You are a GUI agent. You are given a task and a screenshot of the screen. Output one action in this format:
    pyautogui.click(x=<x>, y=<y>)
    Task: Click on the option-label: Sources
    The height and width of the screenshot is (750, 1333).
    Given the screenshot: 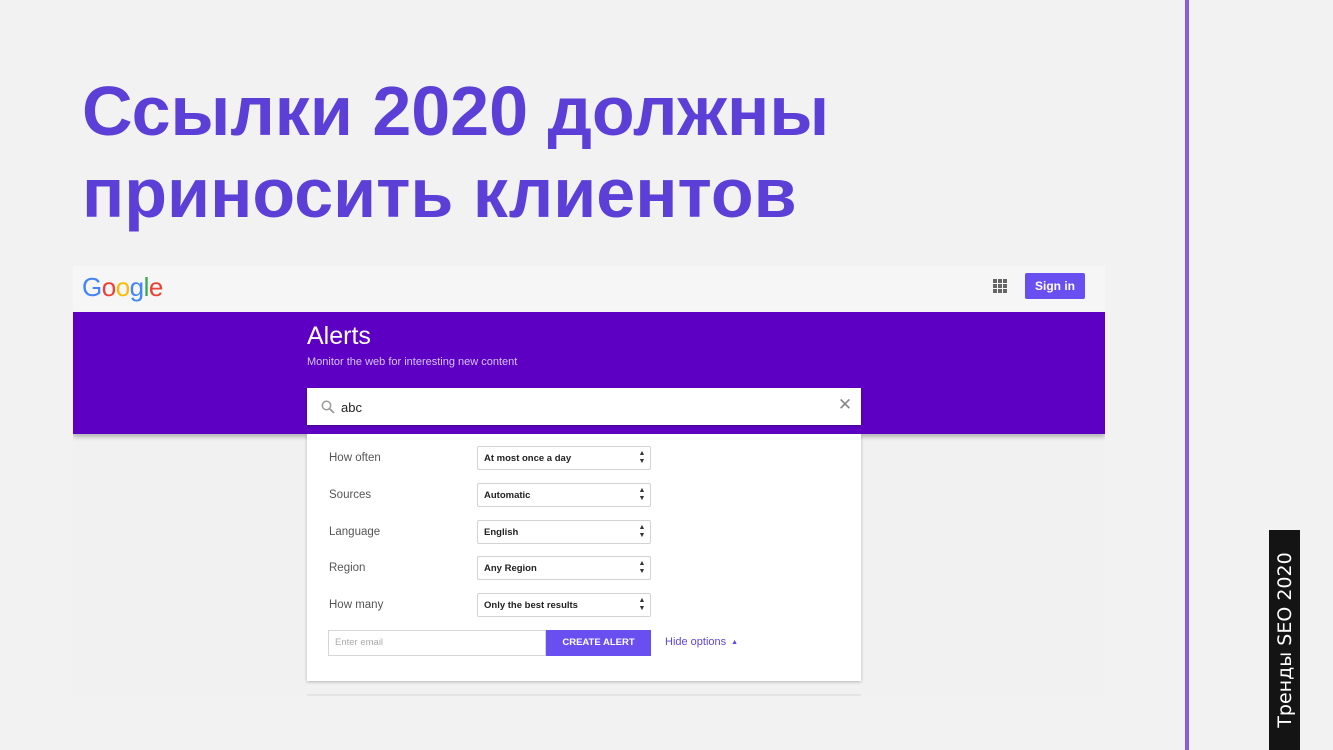 What is the action you would take?
    pyautogui.click(x=350, y=495)
    